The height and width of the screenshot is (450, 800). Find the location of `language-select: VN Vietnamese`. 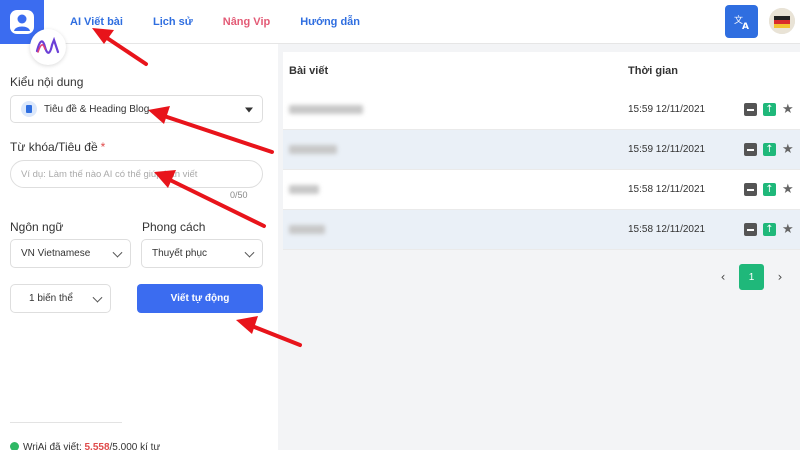

language-select: VN Vietnamese is located at coordinates (70, 253).